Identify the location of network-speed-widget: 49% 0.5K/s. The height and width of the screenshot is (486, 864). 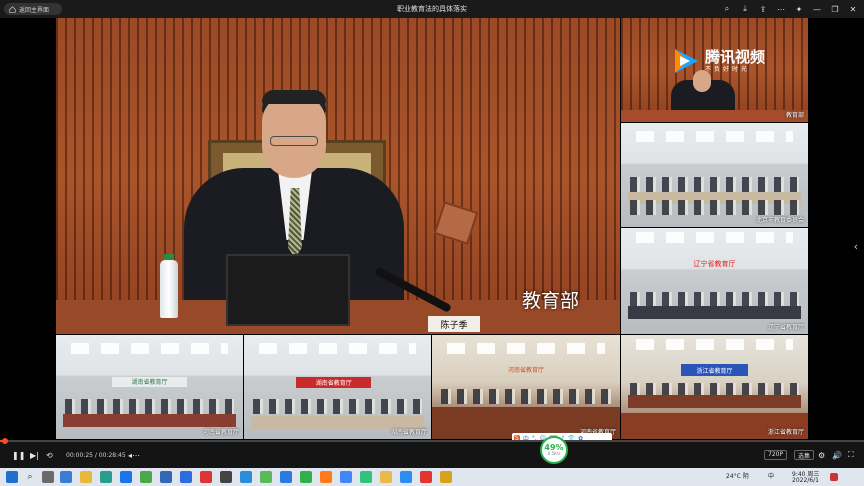
(554, 450).